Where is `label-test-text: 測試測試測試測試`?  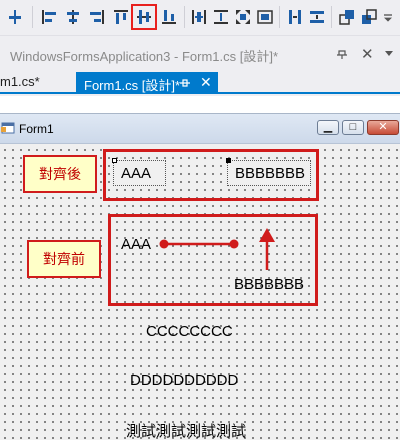
label-test-text: 測試測試測試測試 is located at coordinates (186, 430).